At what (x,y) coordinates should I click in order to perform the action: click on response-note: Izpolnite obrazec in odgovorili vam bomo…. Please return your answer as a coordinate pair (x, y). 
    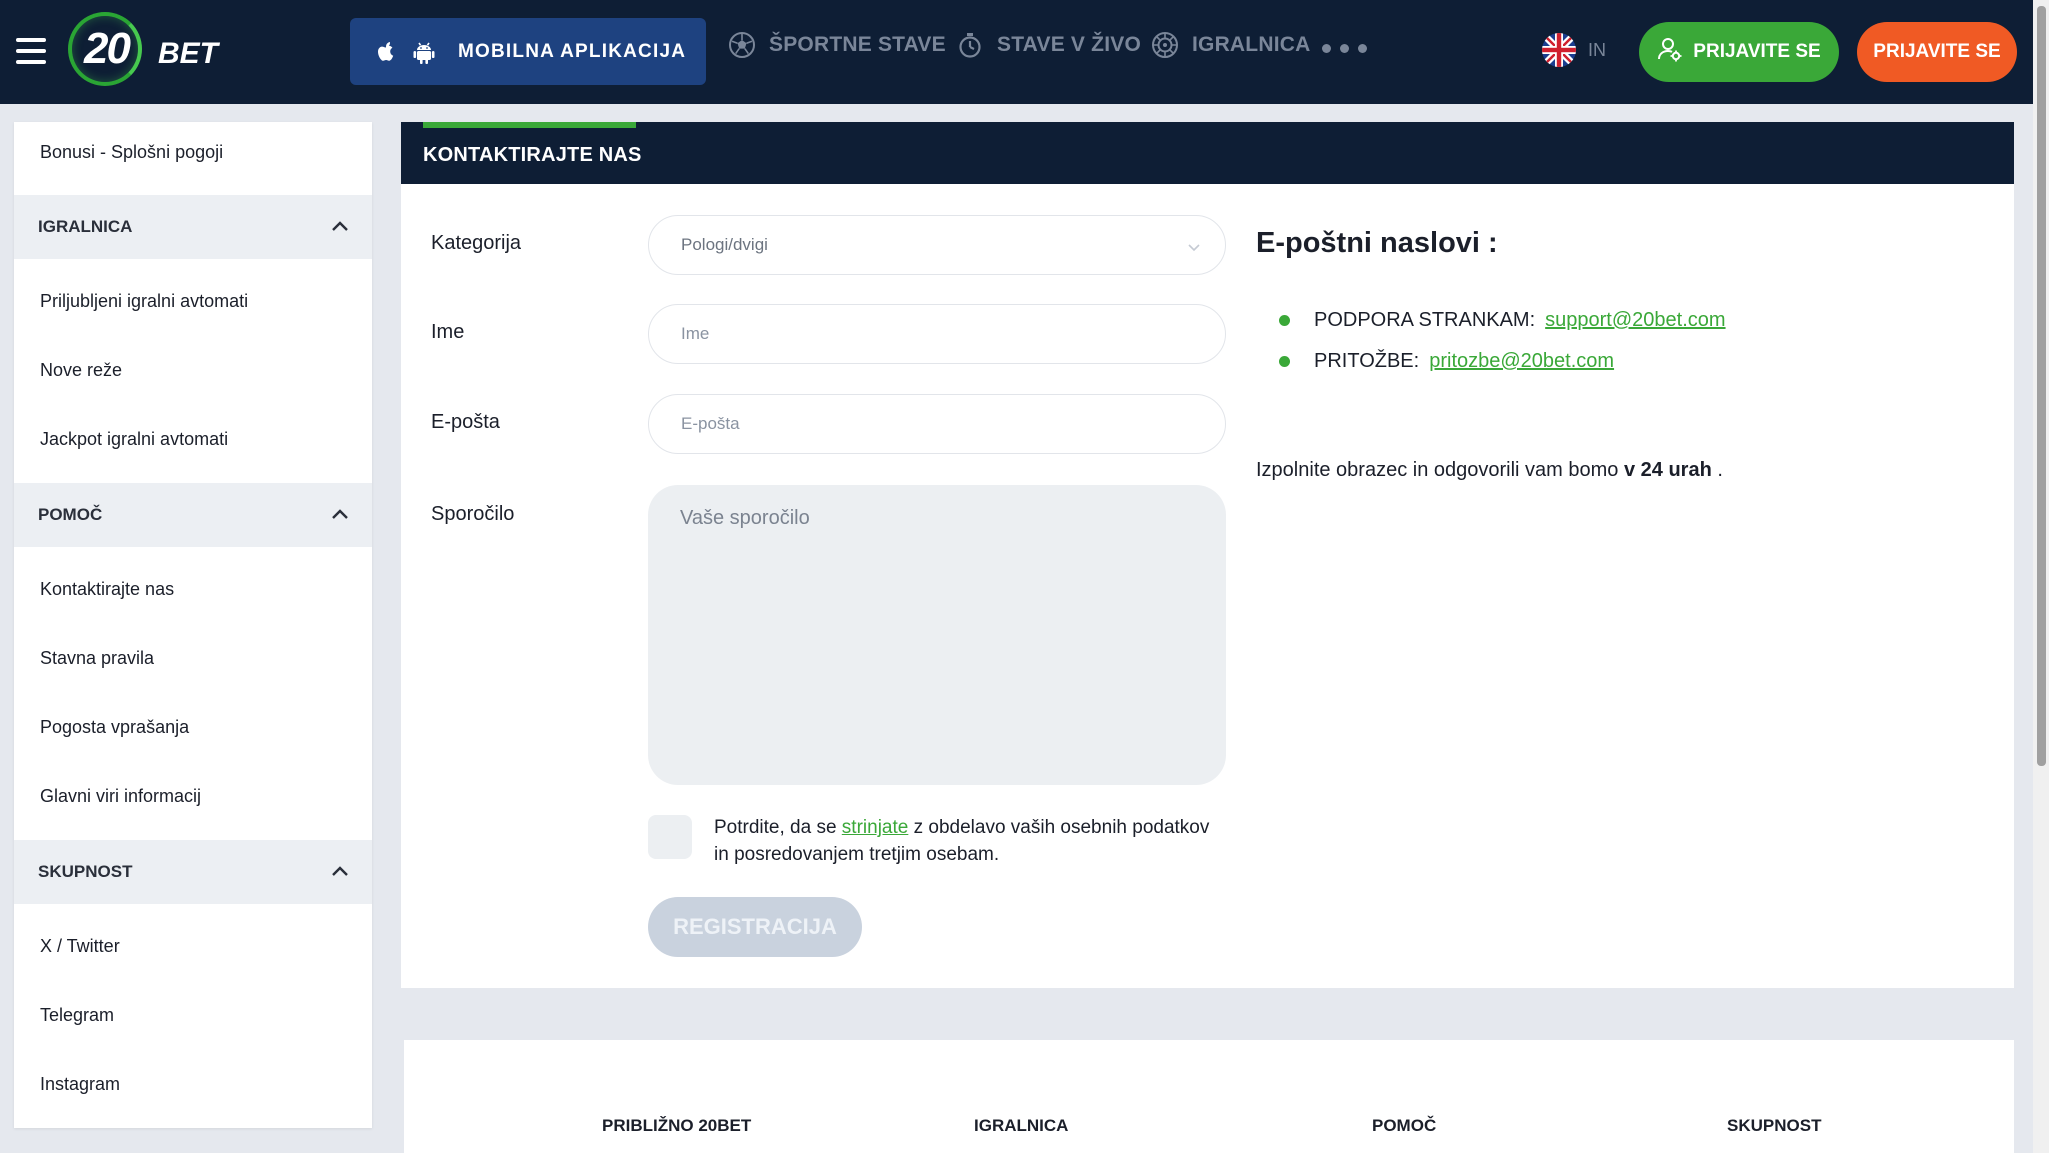
    Looking at the image, I should click on (1489, 470).